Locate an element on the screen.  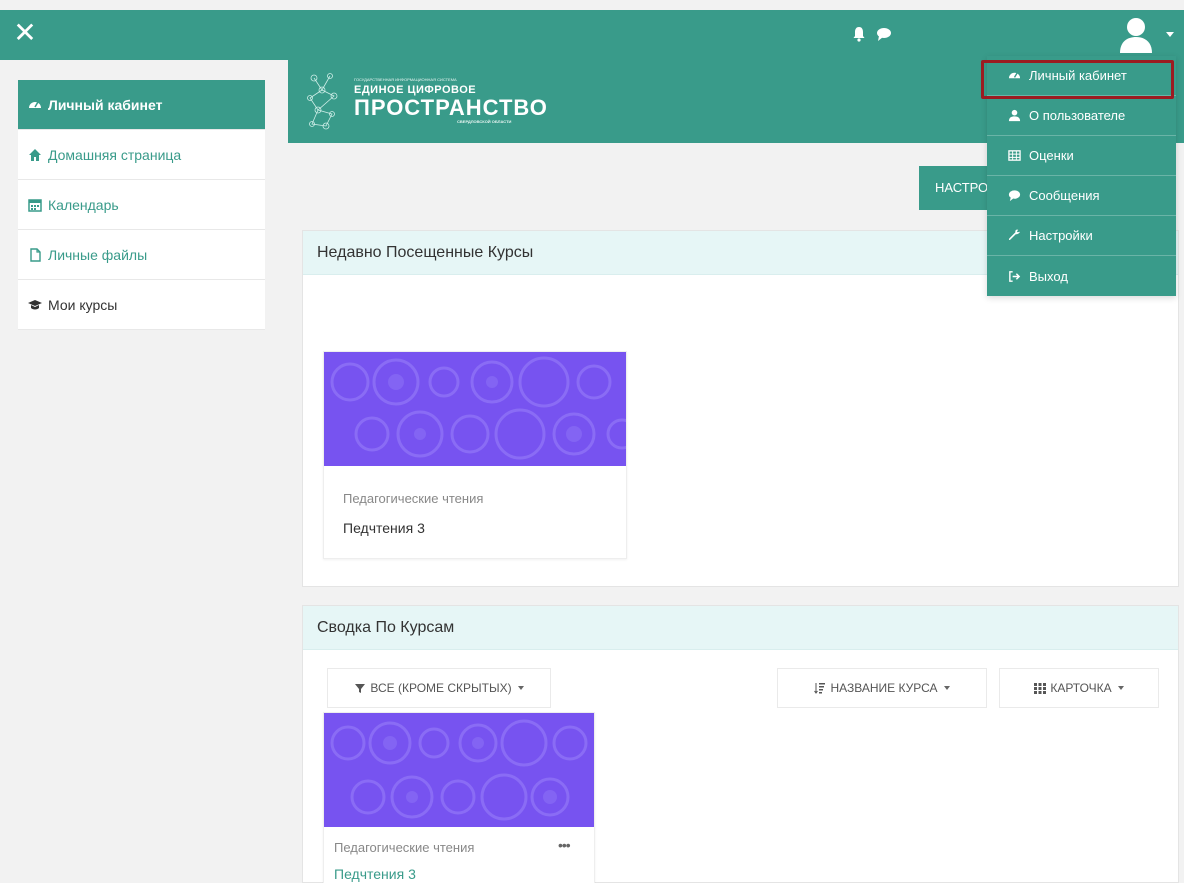
filter-dropdown: ВСЕ (КРОМЕ СКРЫТЫХ) is located at coordinates (439, 688).